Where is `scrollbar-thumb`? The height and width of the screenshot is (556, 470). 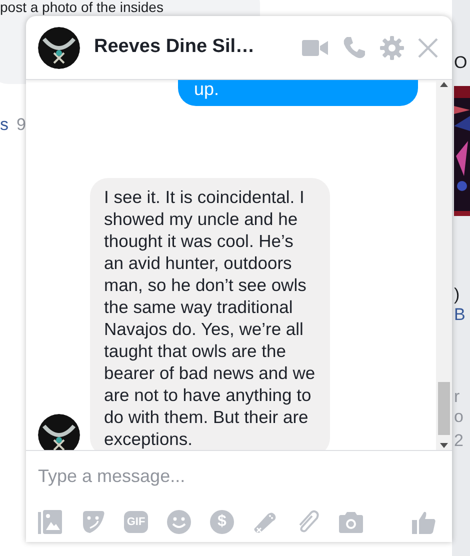
scrollbar-thumb is located at coordinates (444, 408).